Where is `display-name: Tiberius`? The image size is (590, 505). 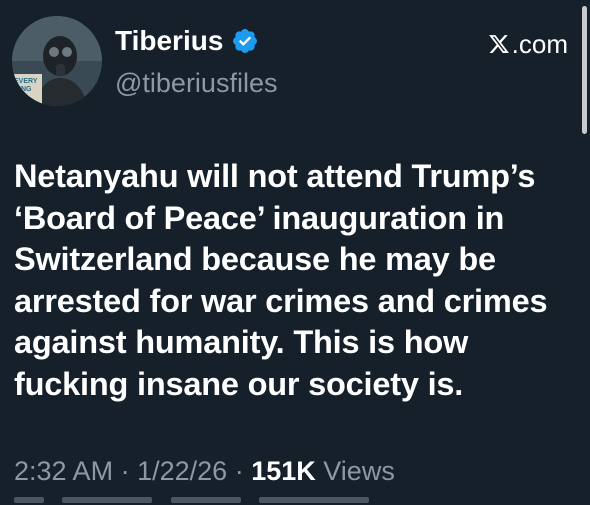
display-name: Tiberius is located at coordinates (187, 41).